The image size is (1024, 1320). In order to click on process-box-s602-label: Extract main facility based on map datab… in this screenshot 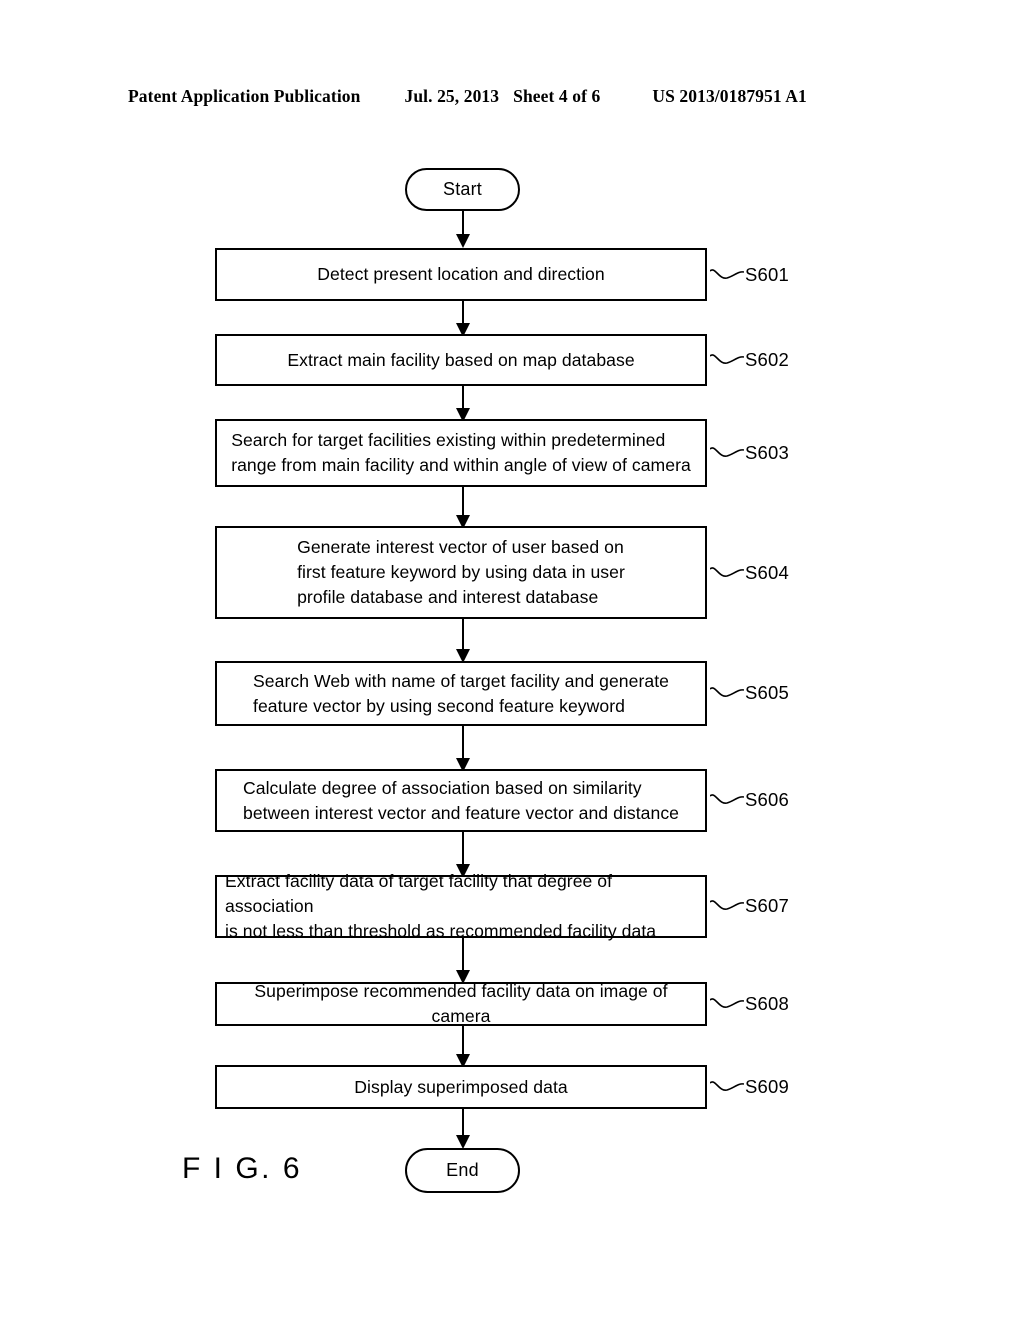, I will do `click(461, 359)`.